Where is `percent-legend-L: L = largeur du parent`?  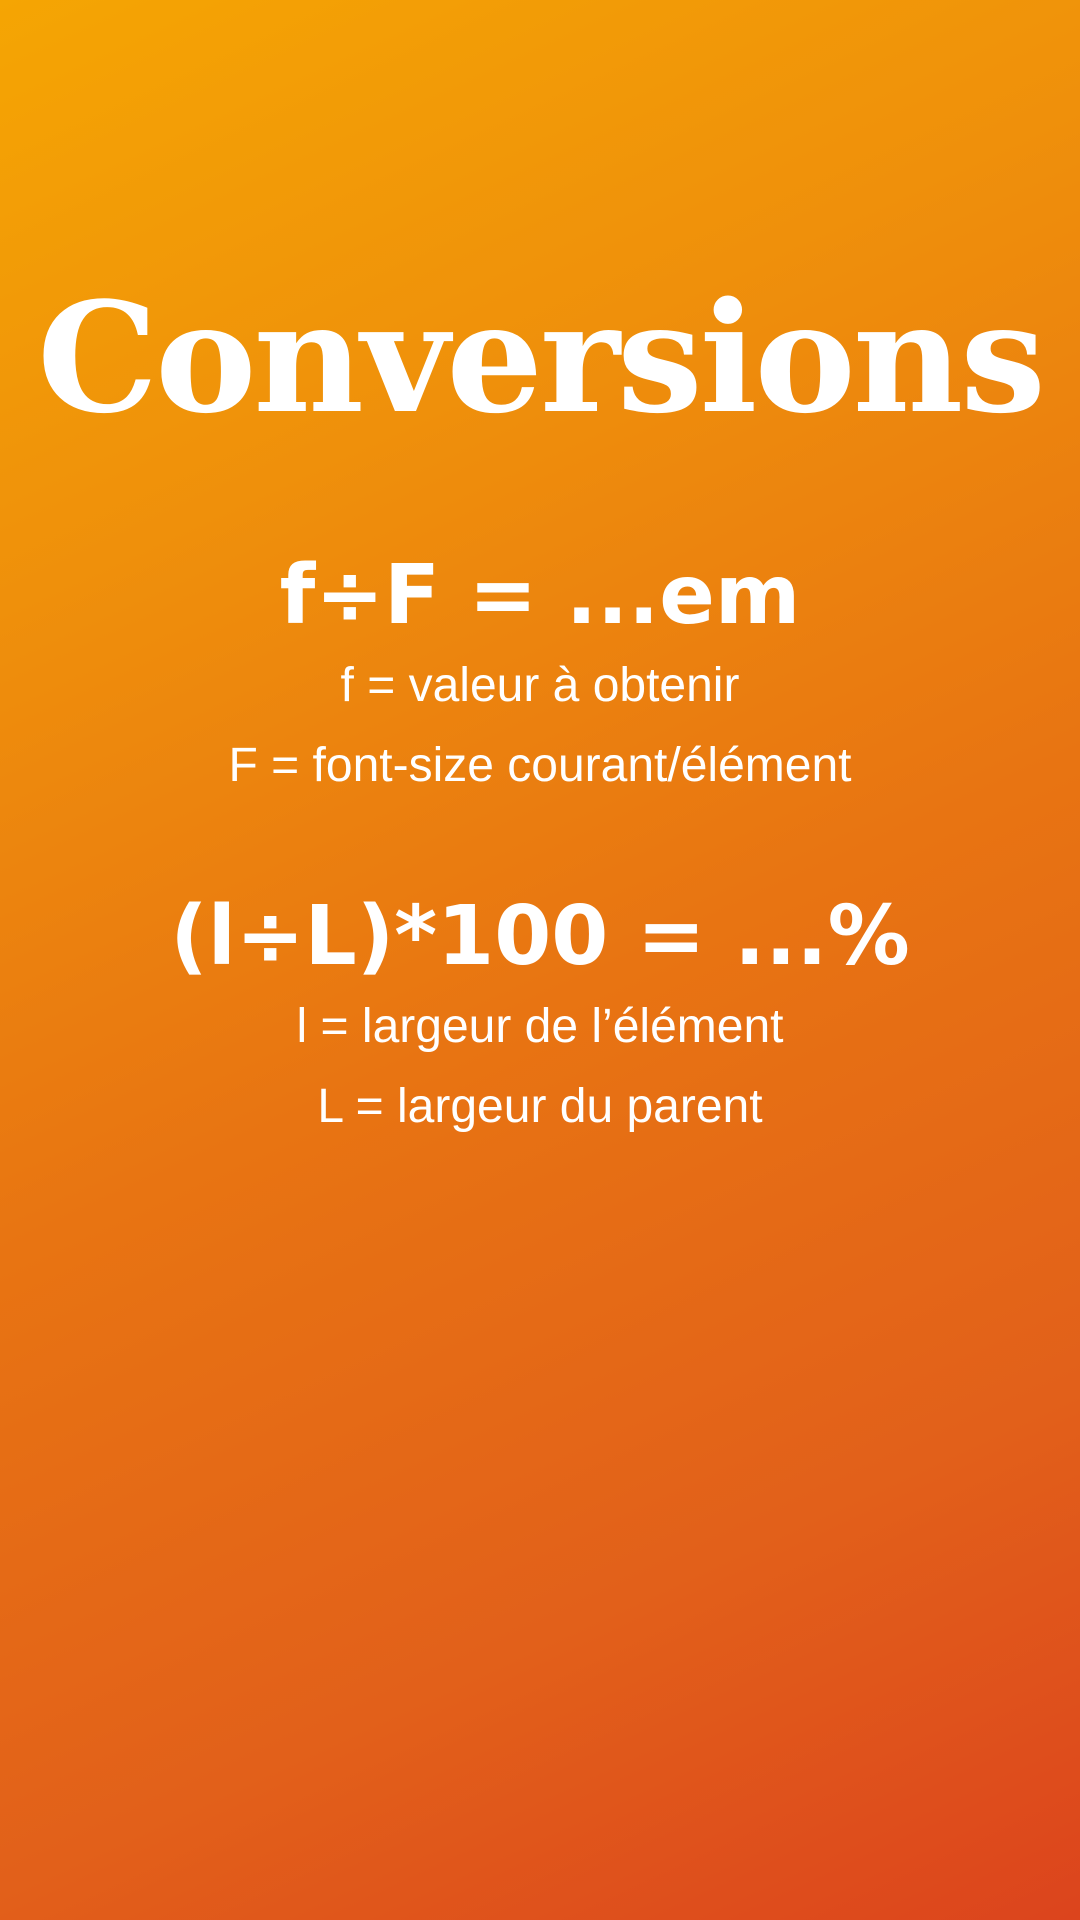
percent-legend-L: L = largeur du parent is located at coordinates (540, 1106).